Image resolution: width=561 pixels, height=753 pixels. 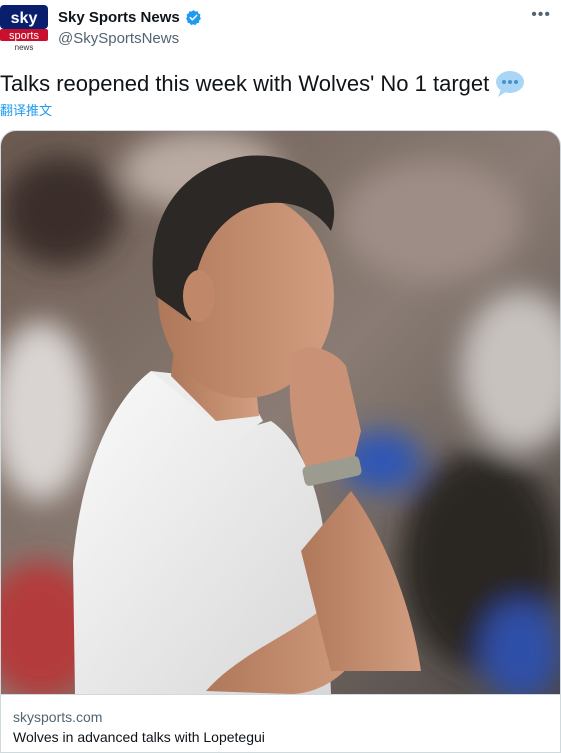 What do you see at coordinates (119, 17) in the screenshot?
I see `account-display-name: Sky Sports News` at bounding box center [119, 17].